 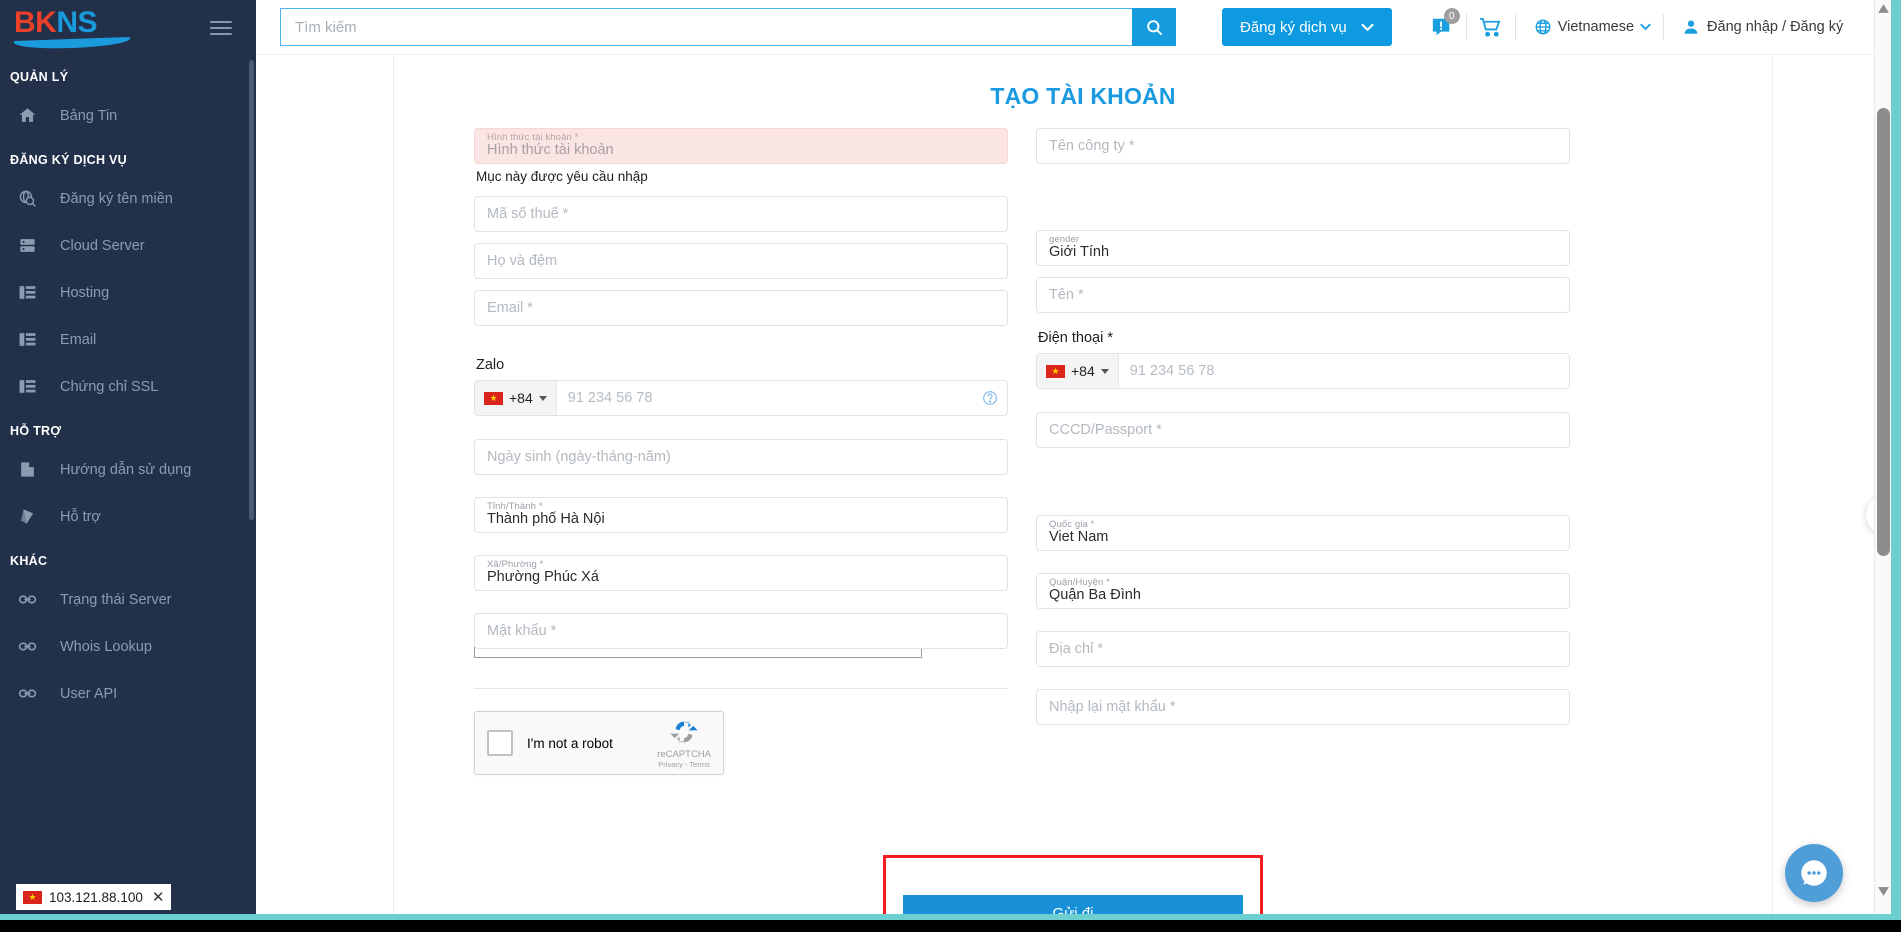 What do you see at coordinates (33, 115) in the screenshot?
I see `home-icon` at bounding box center [33, 115].